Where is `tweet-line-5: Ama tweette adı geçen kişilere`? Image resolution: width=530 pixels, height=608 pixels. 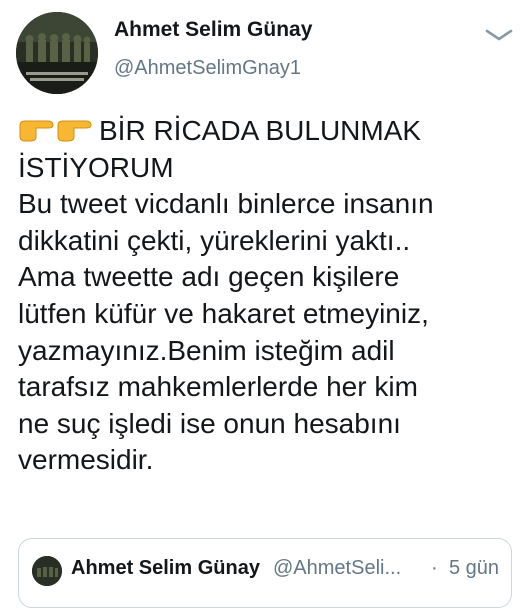
tweet-line-5: Ama tweette adı geçen kişilere is located at coordinates (209, 277).